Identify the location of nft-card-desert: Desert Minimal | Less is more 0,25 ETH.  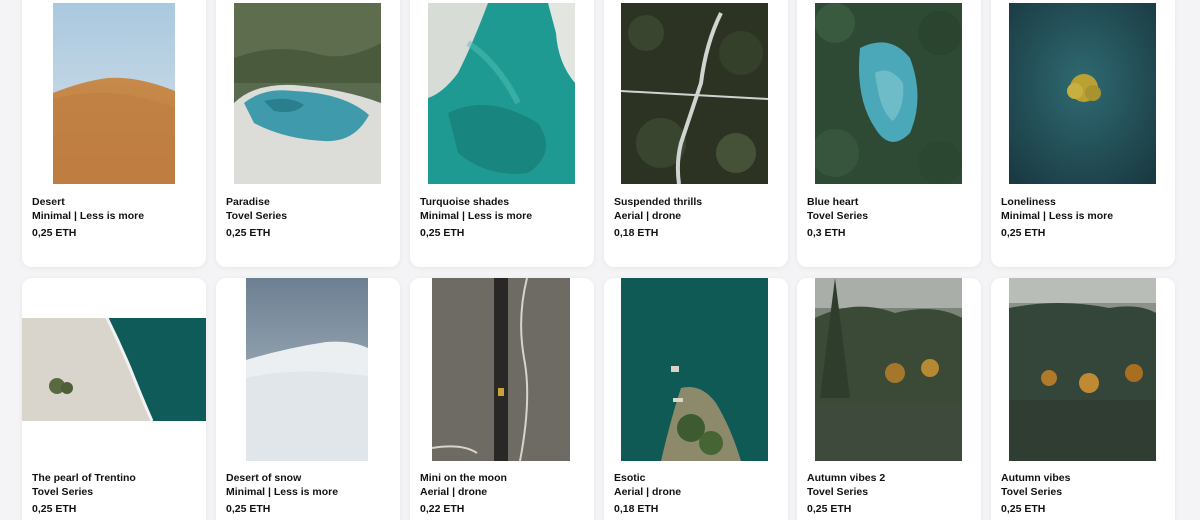
(114, 133).